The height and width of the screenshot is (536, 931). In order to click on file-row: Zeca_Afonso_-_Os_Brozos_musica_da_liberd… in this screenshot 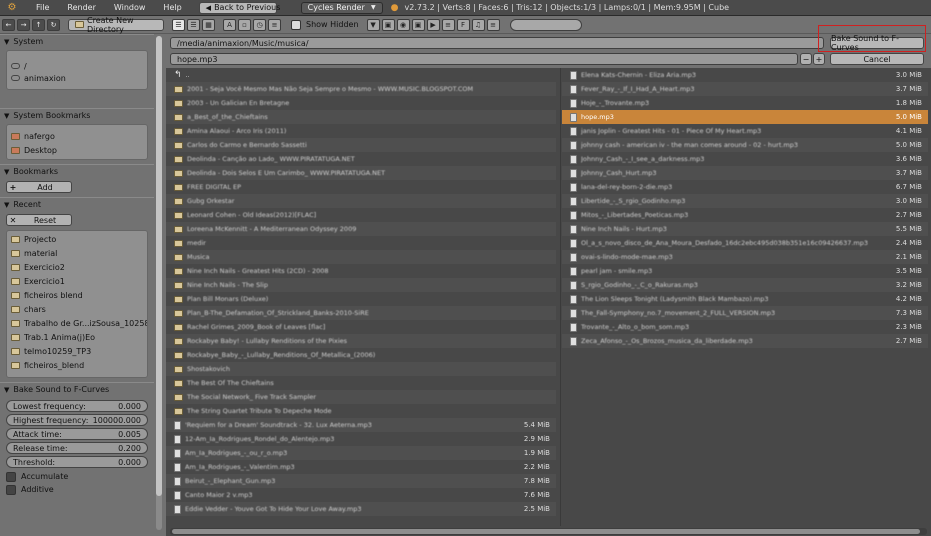, I will do `click(745, 341)`.